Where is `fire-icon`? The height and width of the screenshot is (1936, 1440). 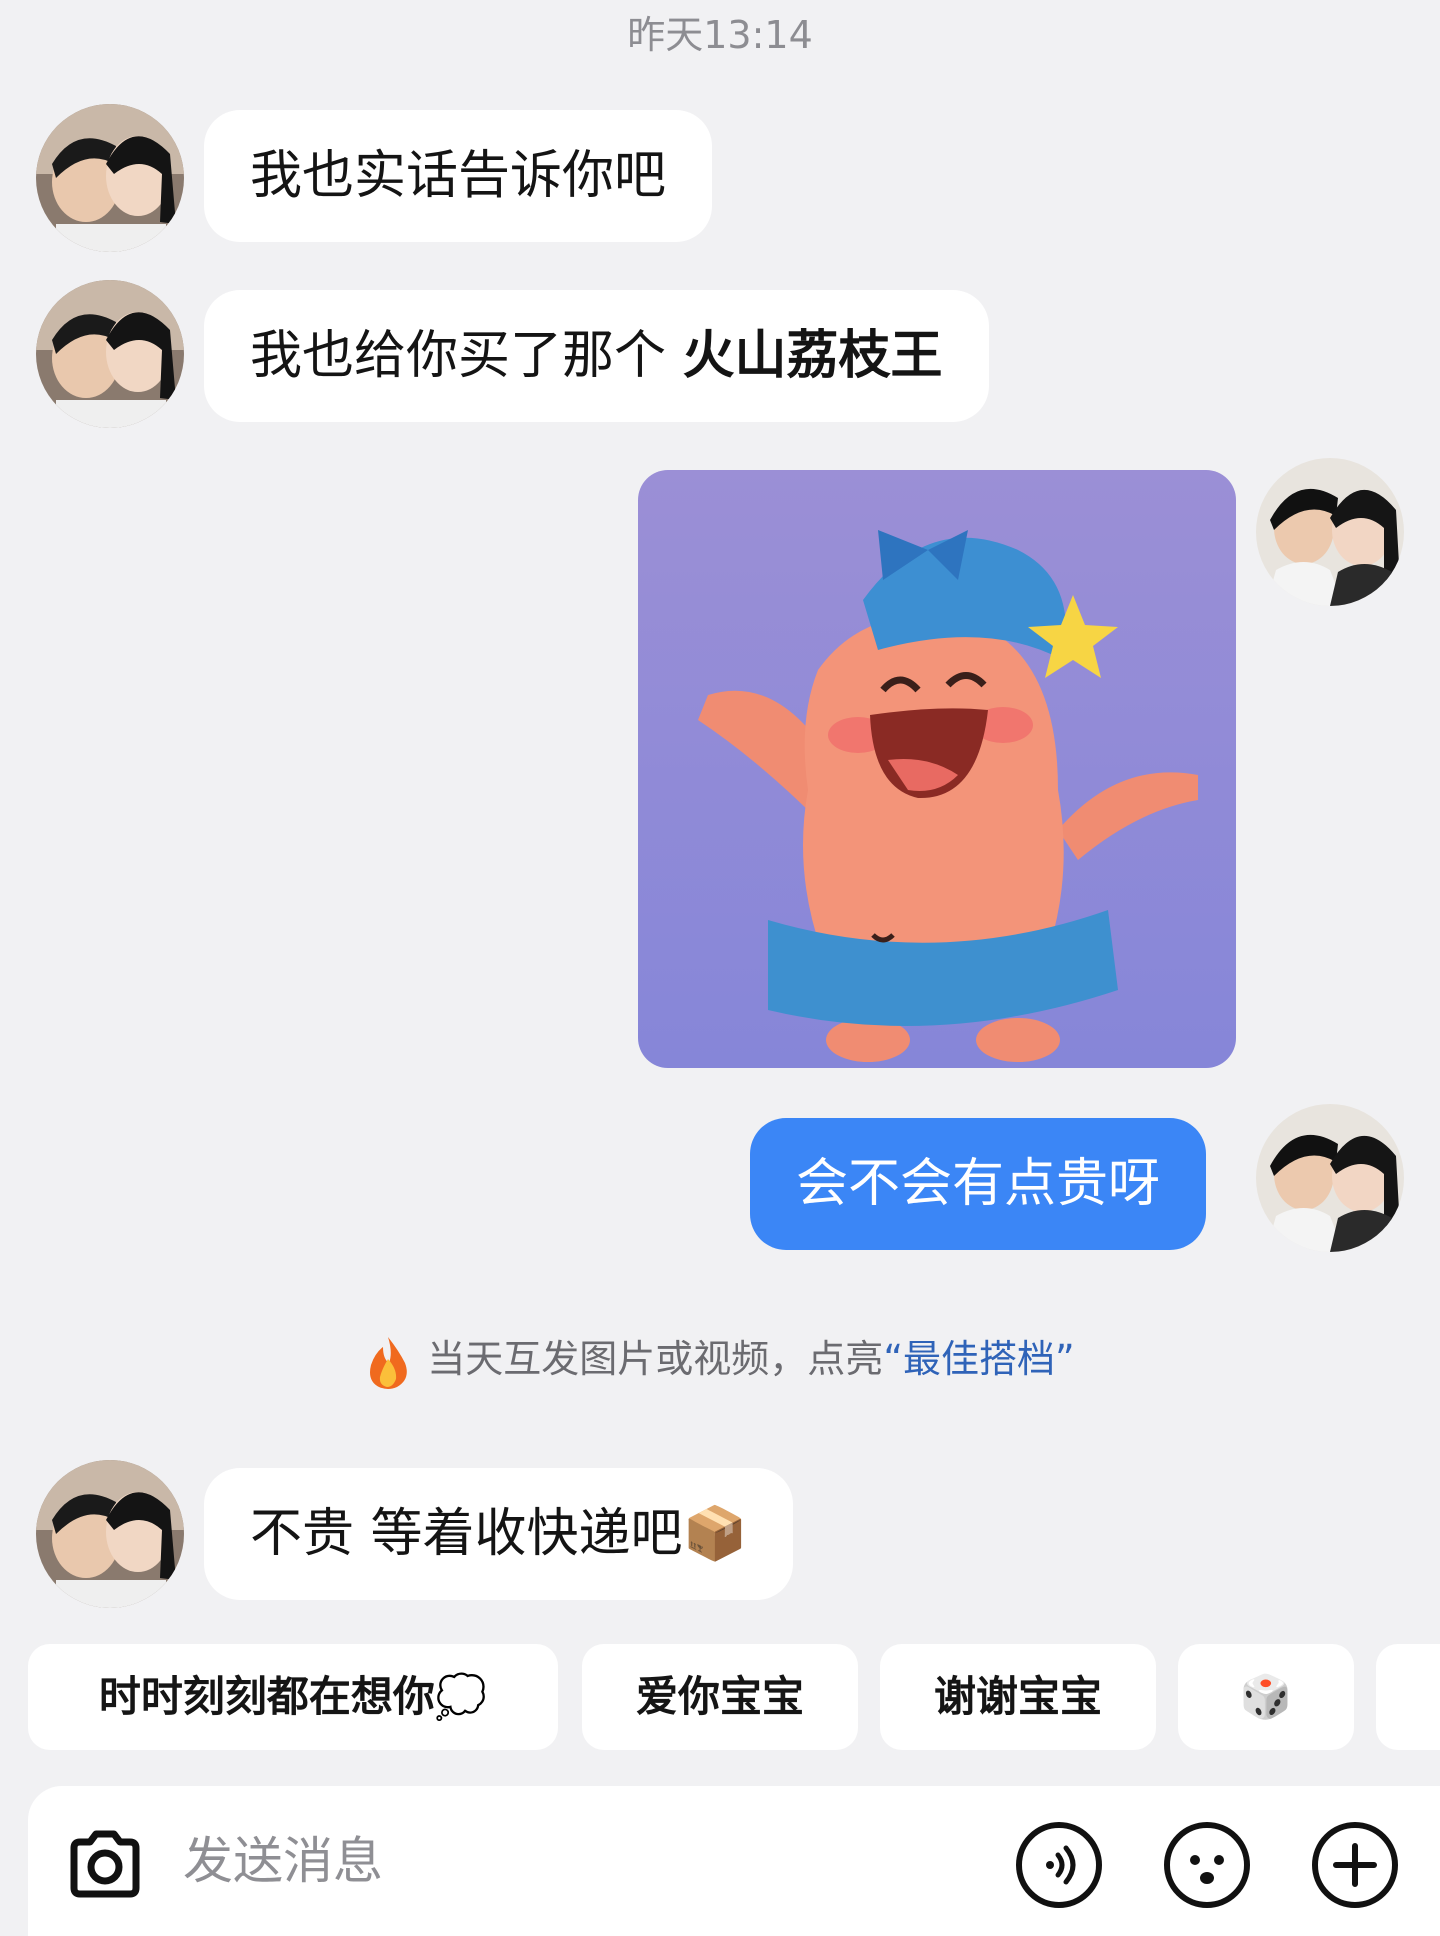
fire-icon is located at coordinates (388, 1362).